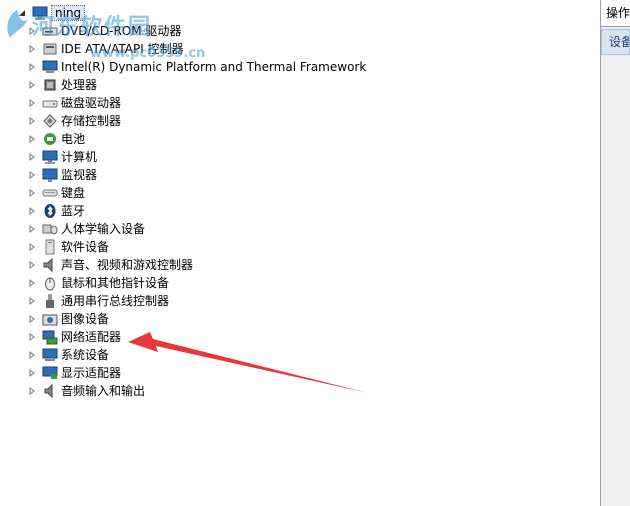  I want to click on mouse-icon, so click(50, 283).